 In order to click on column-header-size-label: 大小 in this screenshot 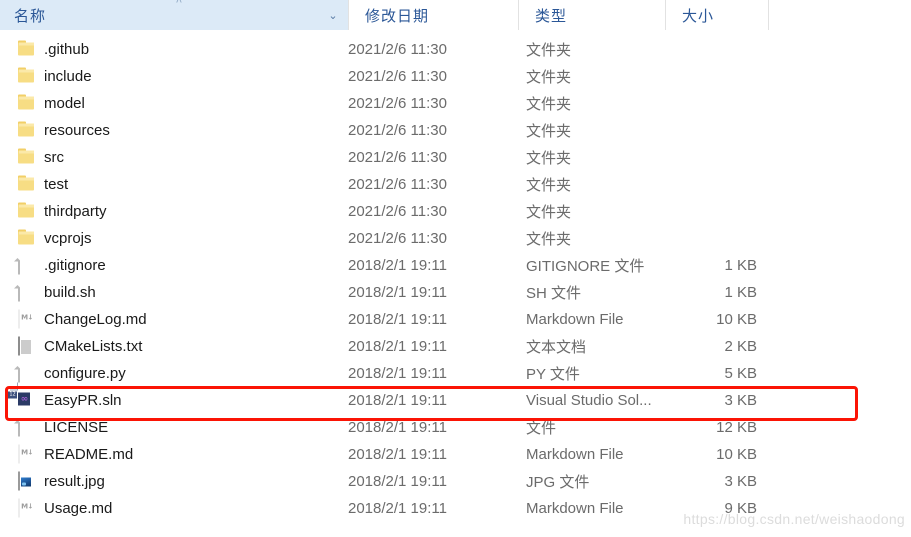, I will do `click(698, 16)`.